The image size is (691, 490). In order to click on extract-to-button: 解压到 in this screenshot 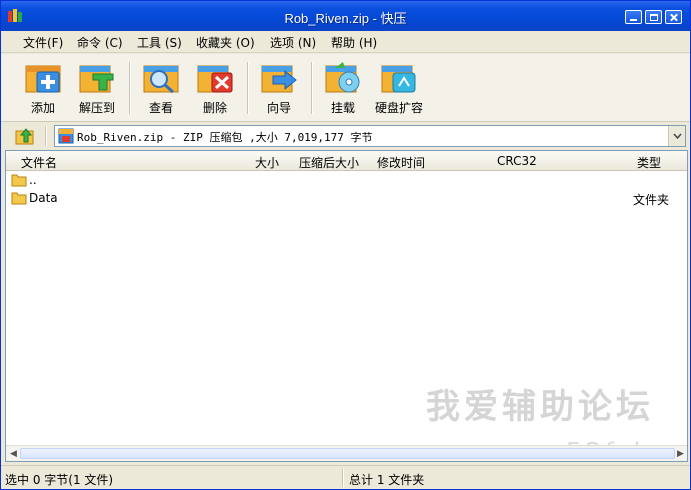, I will do `click(97, 89)`.